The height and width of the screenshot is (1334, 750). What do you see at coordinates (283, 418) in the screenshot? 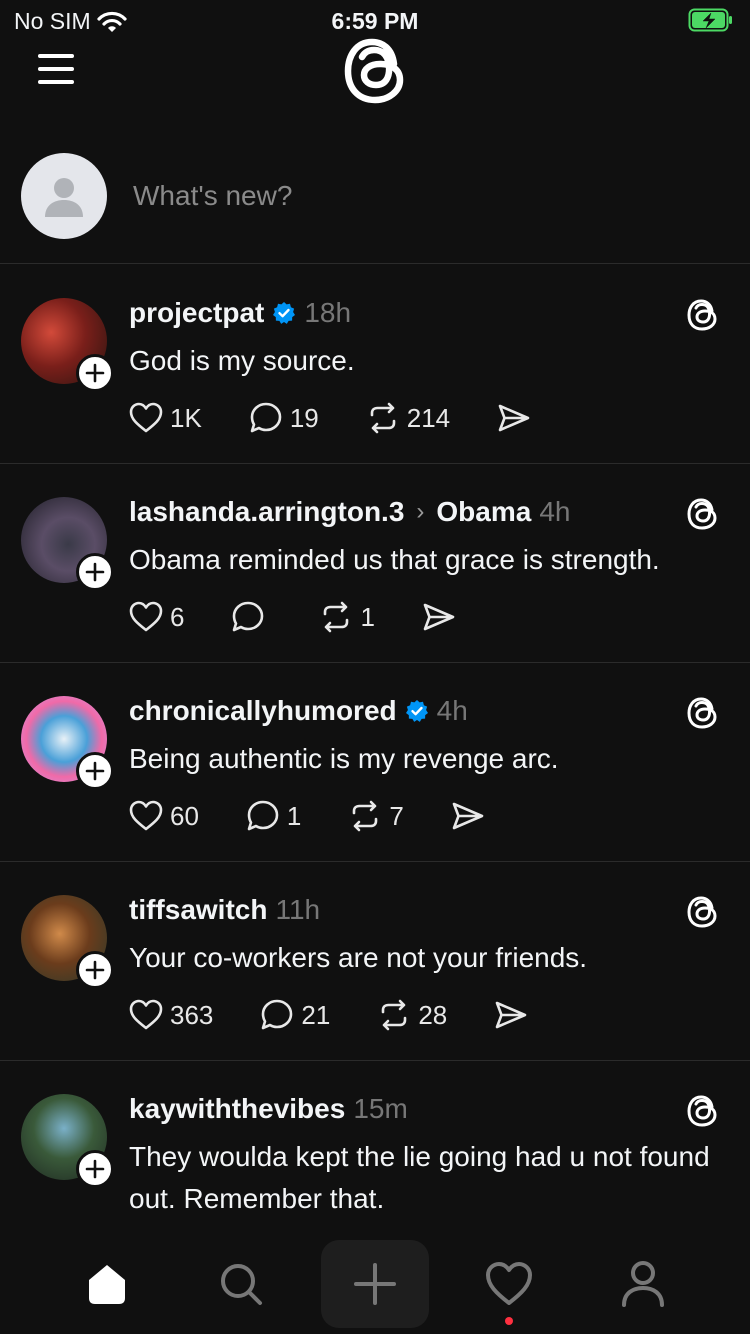
I see `reply-button: 19` at bounding box center [283, 418].